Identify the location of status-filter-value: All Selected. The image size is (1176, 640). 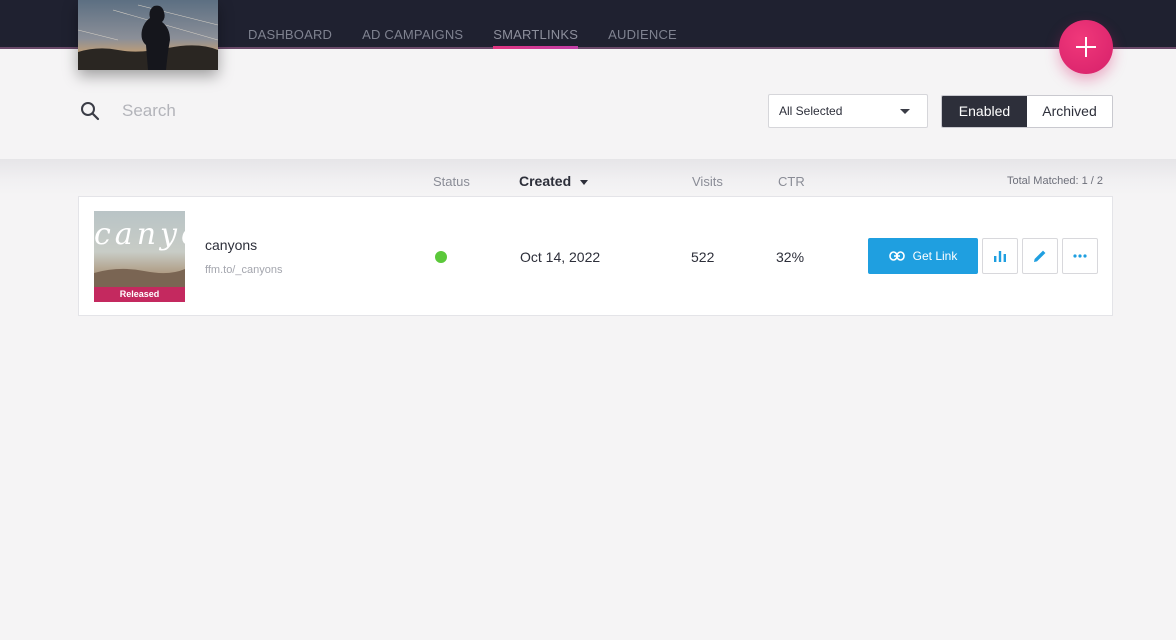
(811, 111).